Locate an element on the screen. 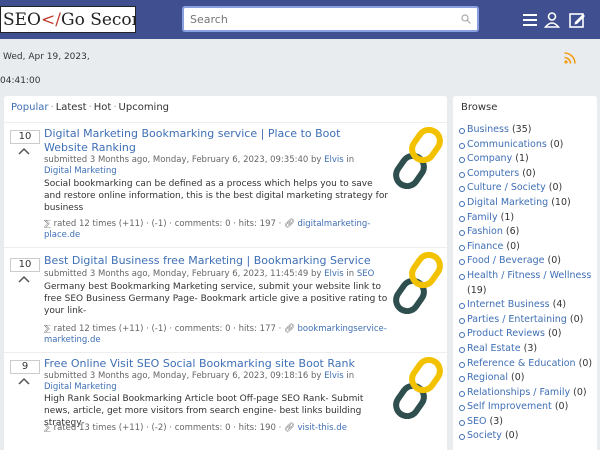 This screenshot has width=600, height=450. logo-text-seo: SEO is located at coordinates (22, 19).